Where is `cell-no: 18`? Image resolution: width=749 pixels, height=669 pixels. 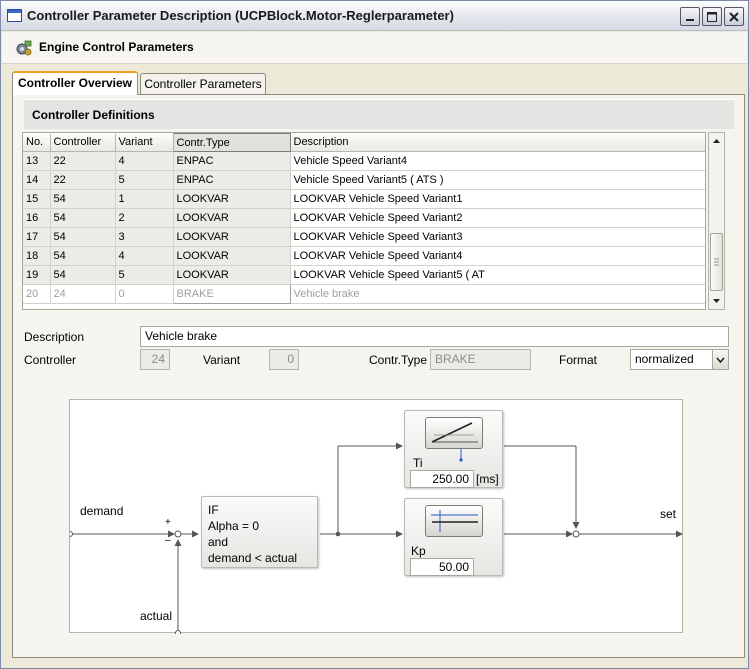 cell-no: 18 is located at coordinates (37, 256).